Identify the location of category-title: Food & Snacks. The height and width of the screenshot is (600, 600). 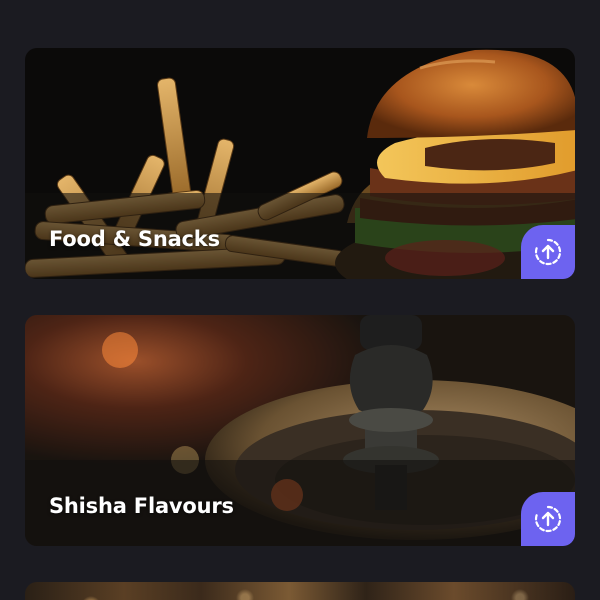
(134, 239).